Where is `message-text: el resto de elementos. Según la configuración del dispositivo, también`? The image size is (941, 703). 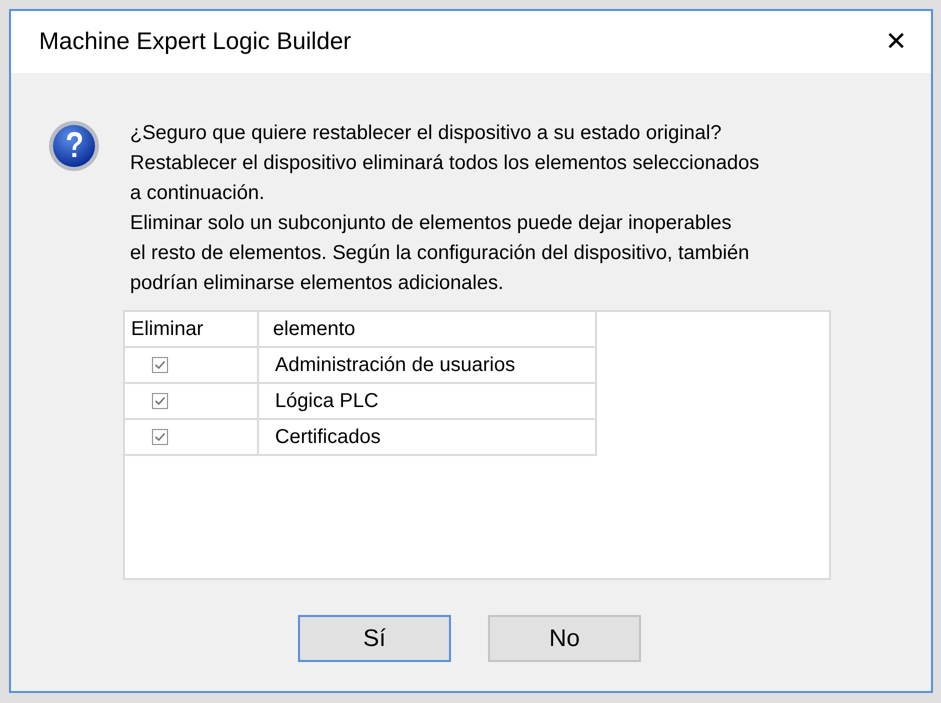
message-text: el resto de elementos. Según la configuración del dispositivo, también is located at coordinates (440, 253).